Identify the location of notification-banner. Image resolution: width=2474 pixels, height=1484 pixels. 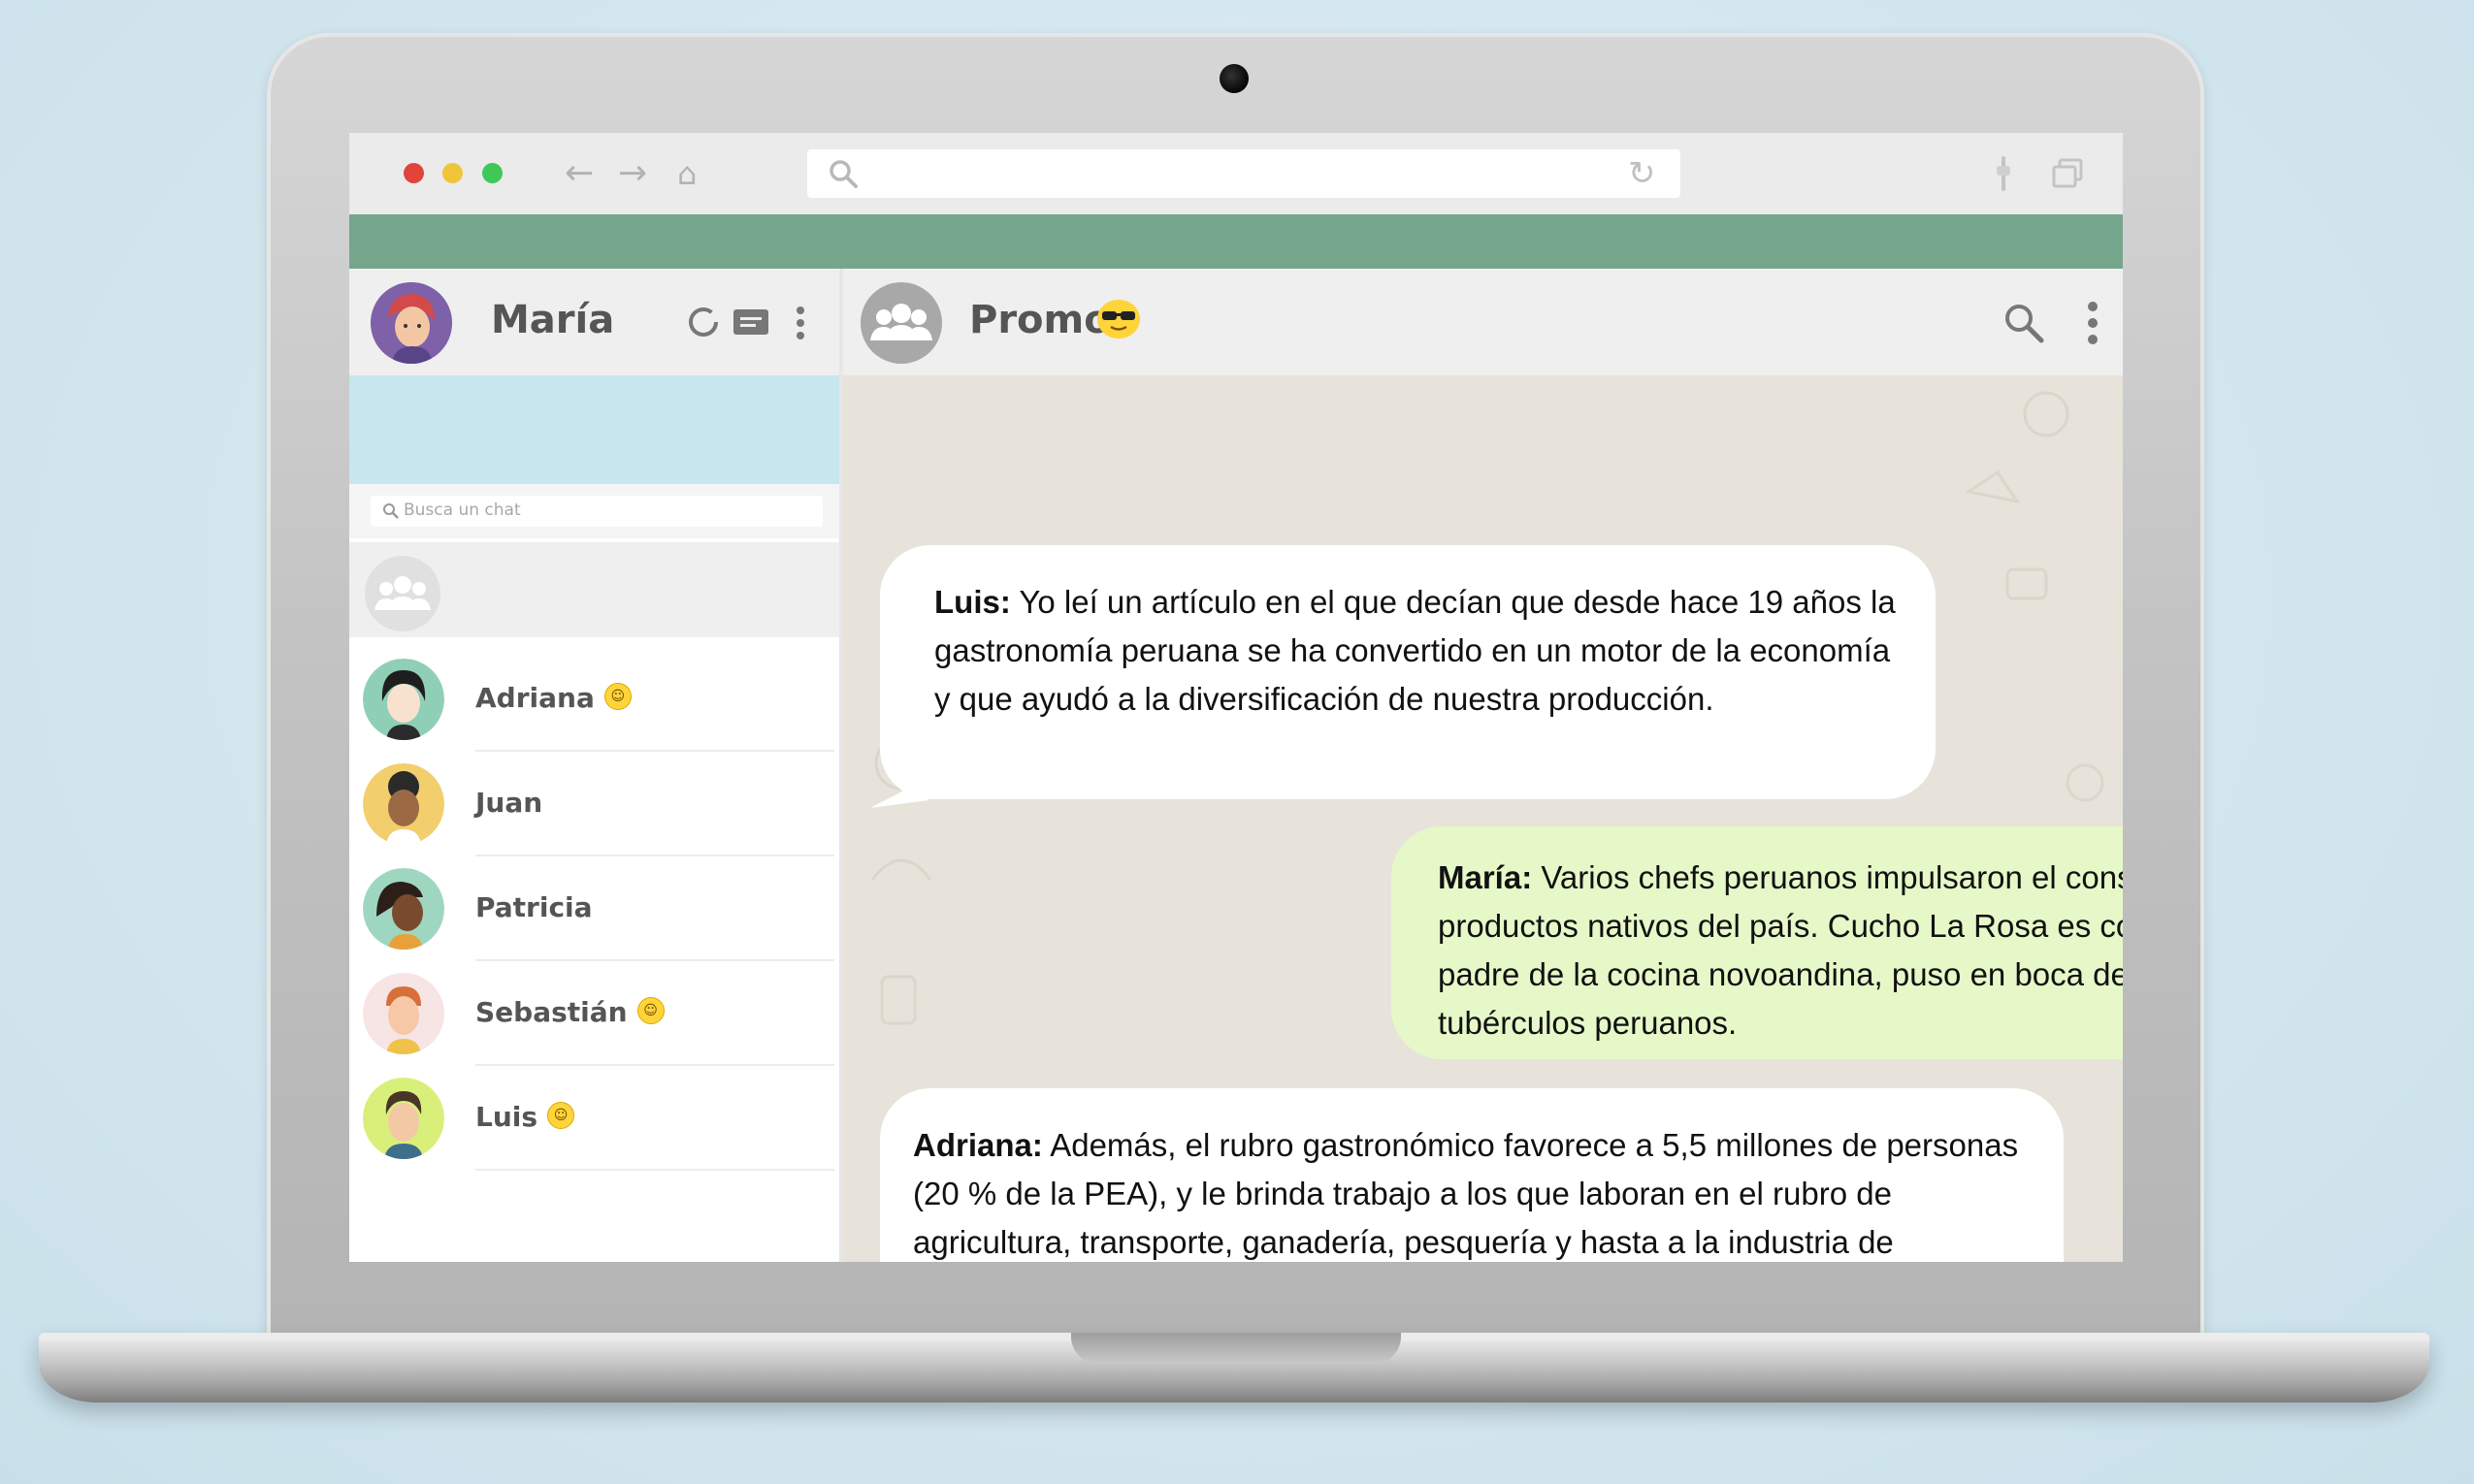
(594, 429).